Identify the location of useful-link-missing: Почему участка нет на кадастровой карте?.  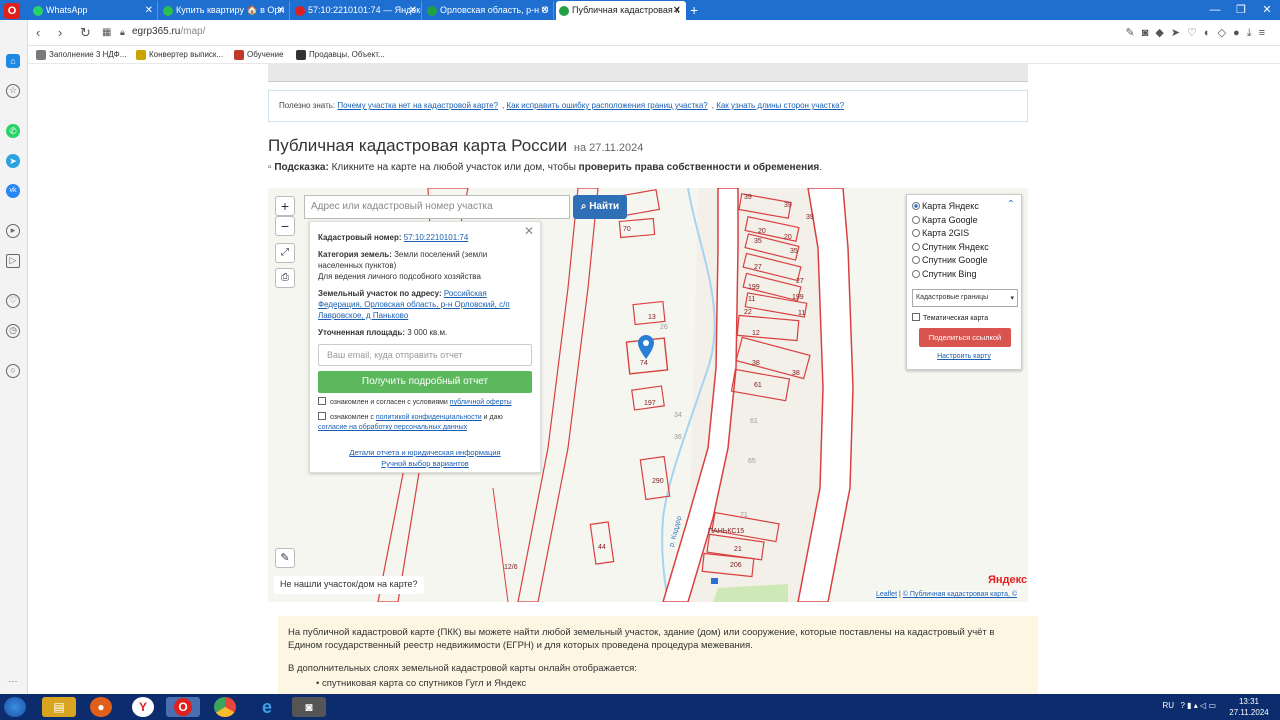
(417, 105).